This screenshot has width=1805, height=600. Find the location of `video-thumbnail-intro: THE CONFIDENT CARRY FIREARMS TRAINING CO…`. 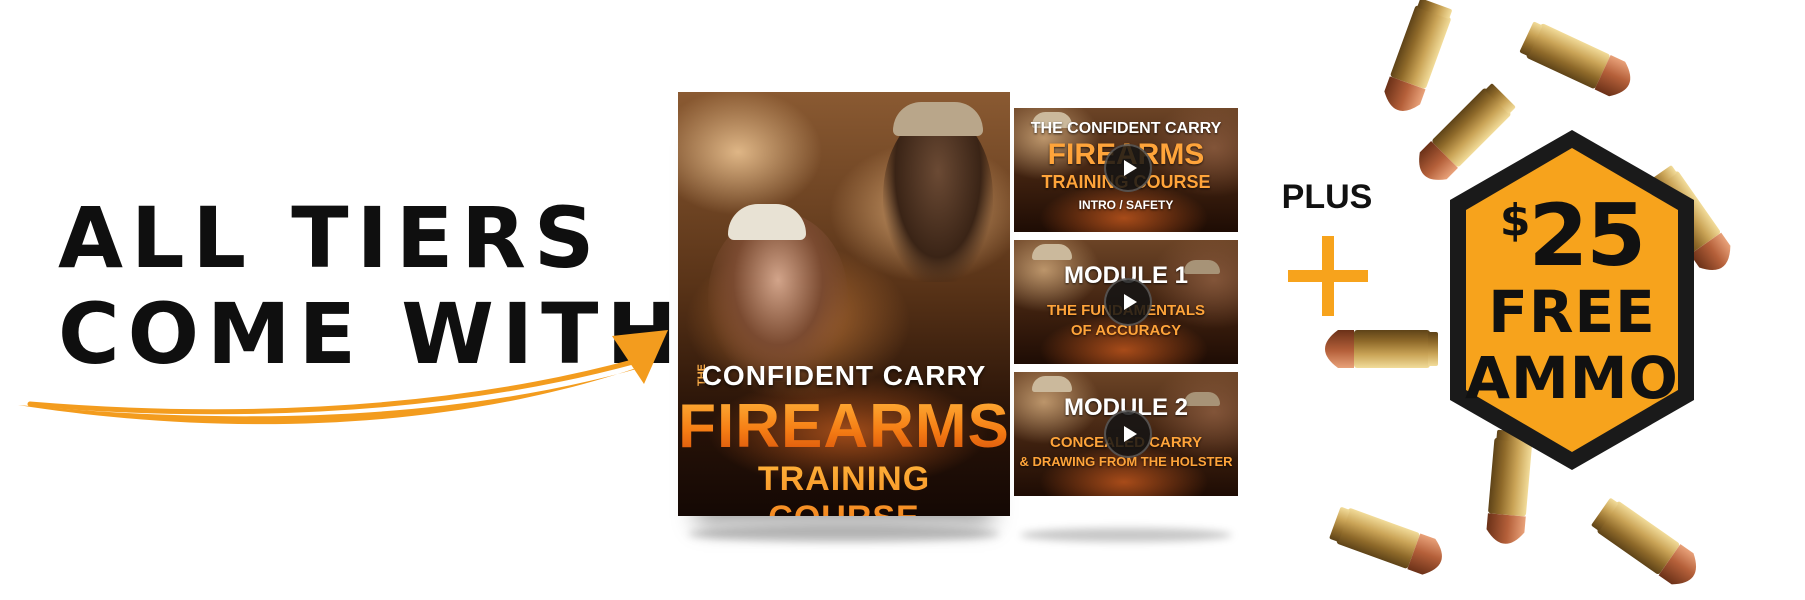

video-thumbnail-intro: THE CONFIDENT CARRY FIREARMS TRAINING CO… is located at coordinates (1126, 170).